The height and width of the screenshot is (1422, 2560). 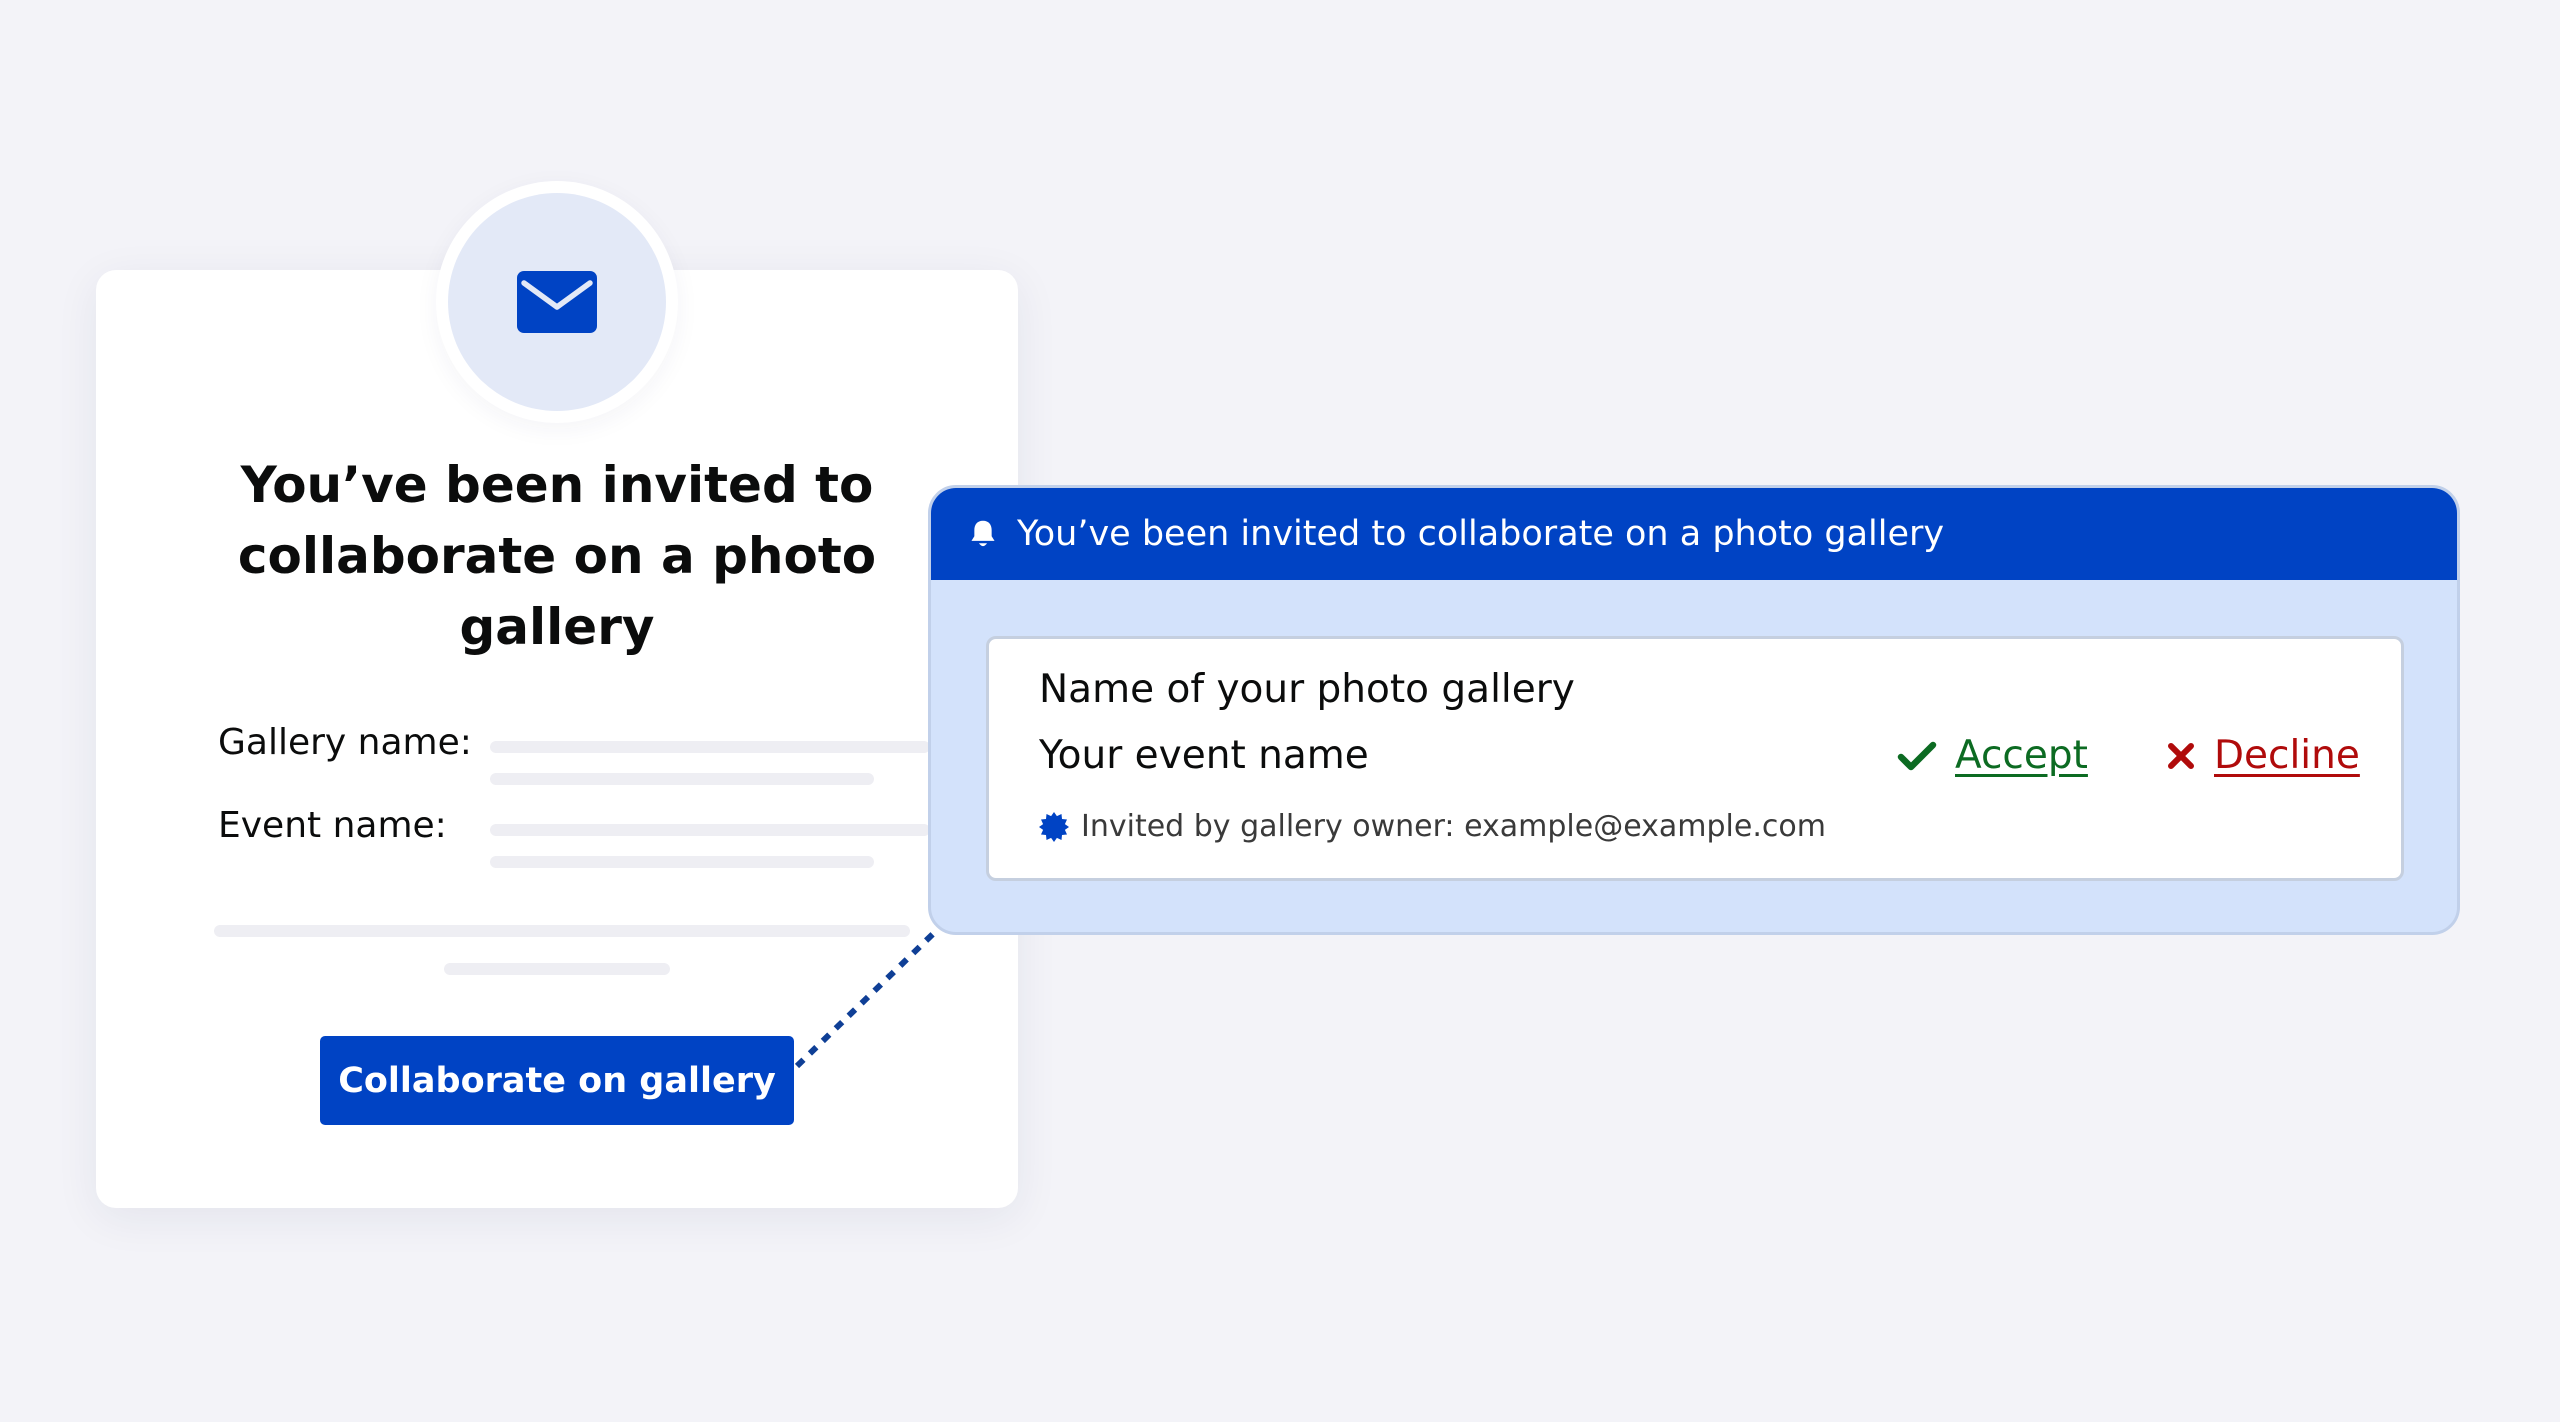 What do you see at coordinates (2021, 755) in the screenshot?
I see `accept-label: Accept` at bounding box center [2021, 755].